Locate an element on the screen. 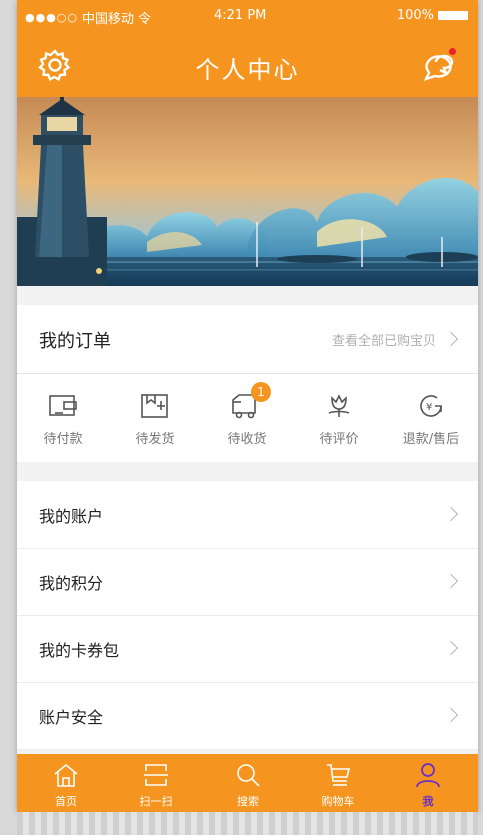 The width and height of the screenshot is (483, 835). status-label: 待收货 is located at coordinates (247, 439).